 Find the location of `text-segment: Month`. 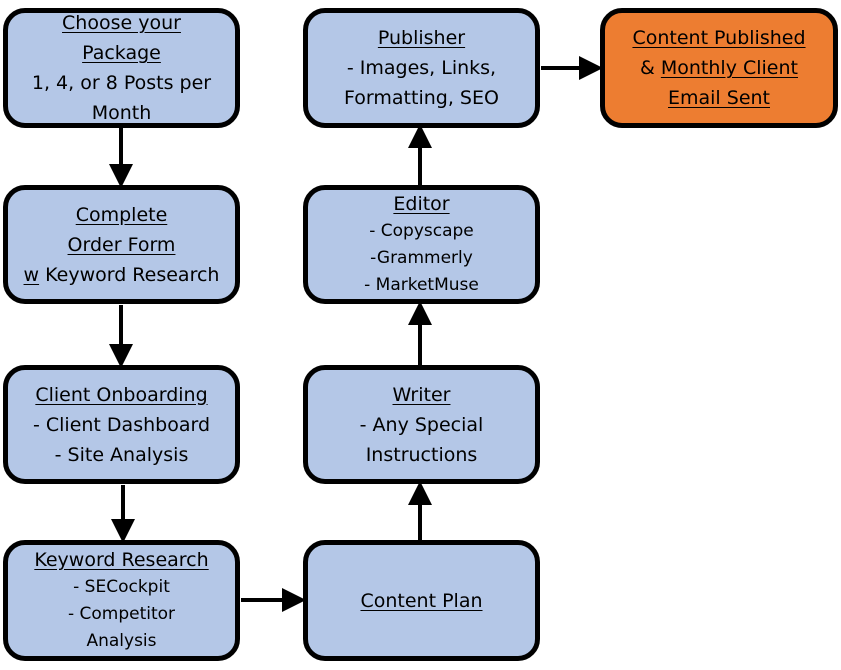

text-segment: Month is located at coordinates (121, 113).